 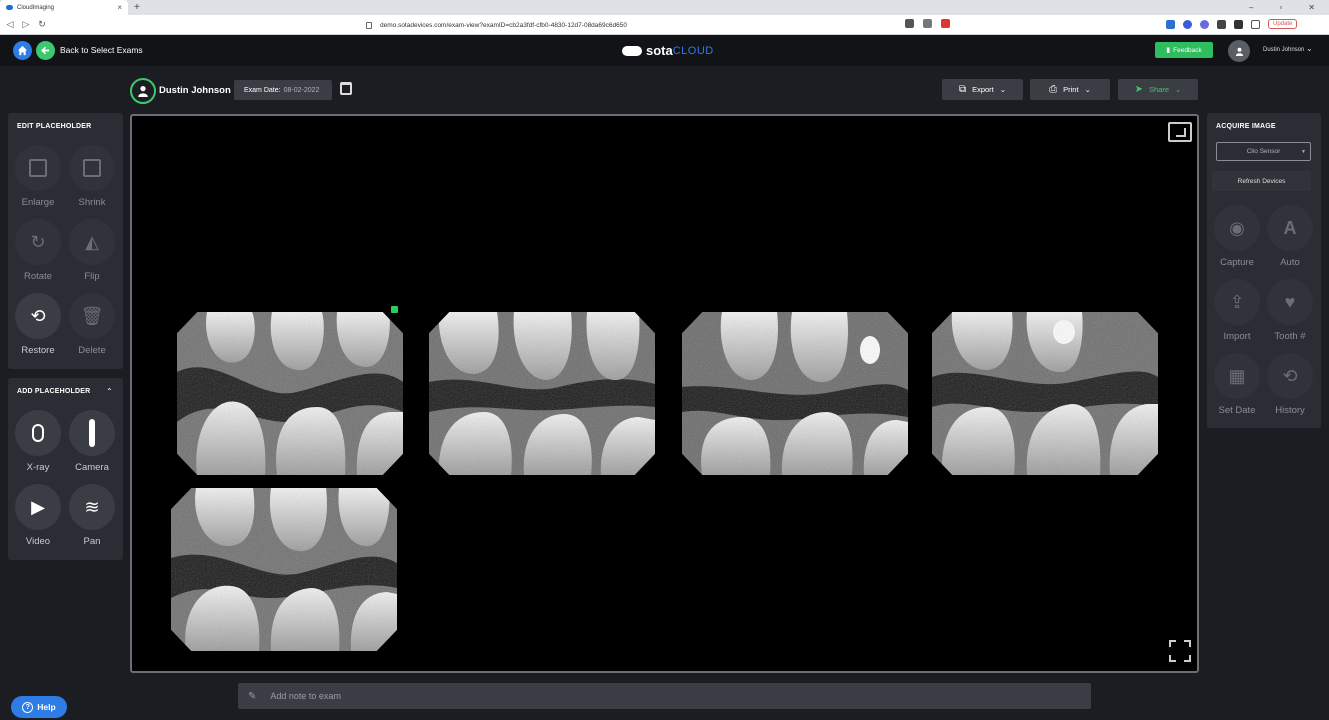 What do you see at coordinates (92, 276) in the screenshot?
I see `flip-label: Flip` at bounding box center [92, 276].